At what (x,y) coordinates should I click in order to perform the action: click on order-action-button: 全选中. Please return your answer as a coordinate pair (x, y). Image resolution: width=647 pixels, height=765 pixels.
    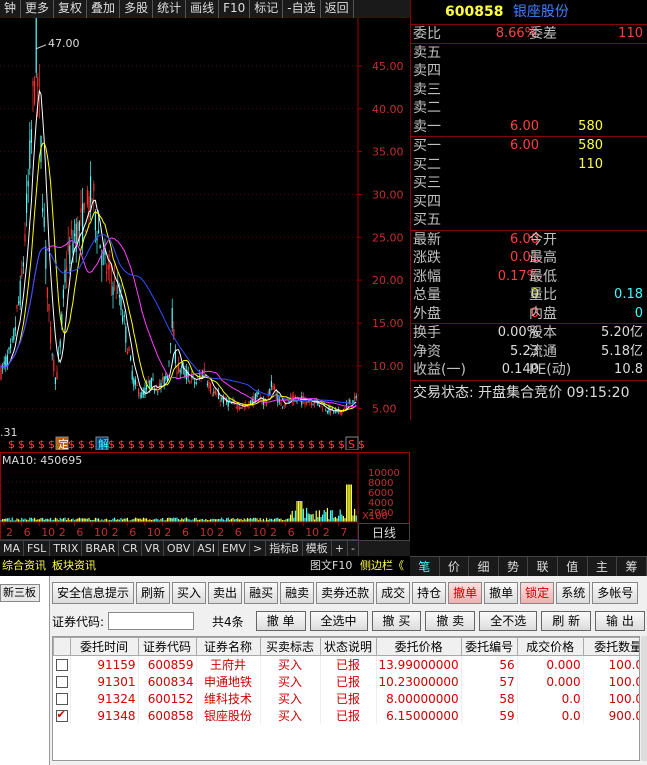
    Looking at the image, I should click on (338, 621).